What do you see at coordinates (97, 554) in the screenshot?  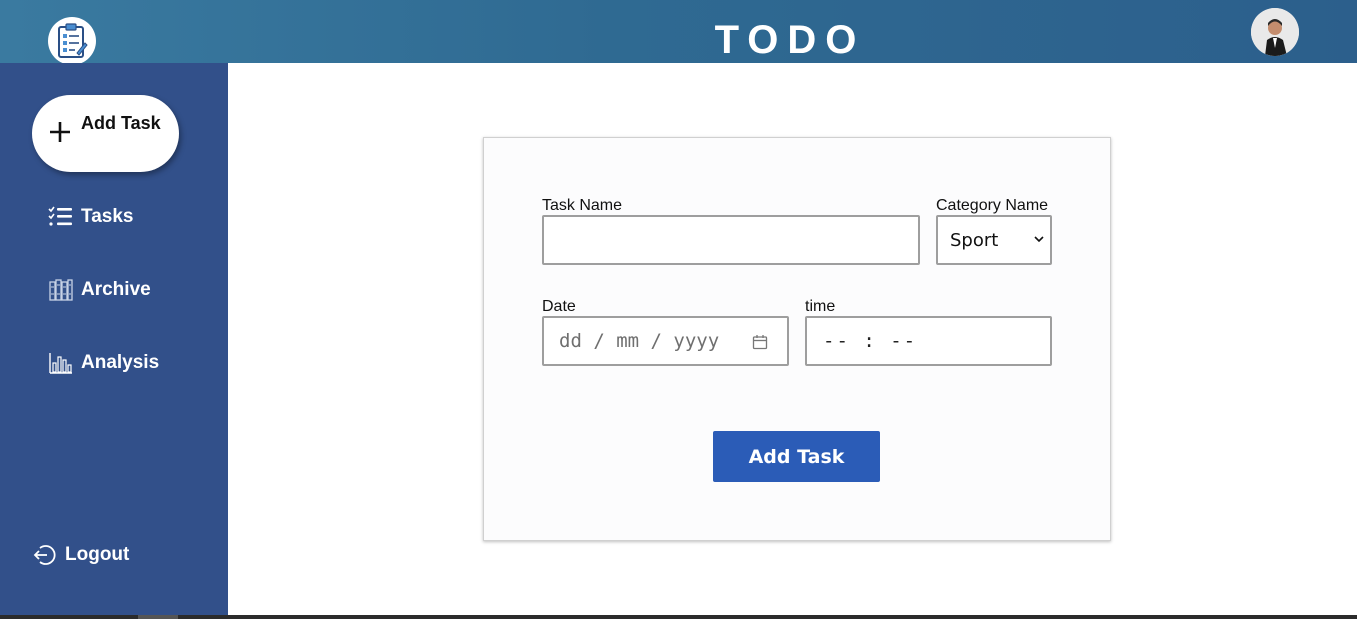 I see `logout-label: Logout` at bounding box center [97, 554].